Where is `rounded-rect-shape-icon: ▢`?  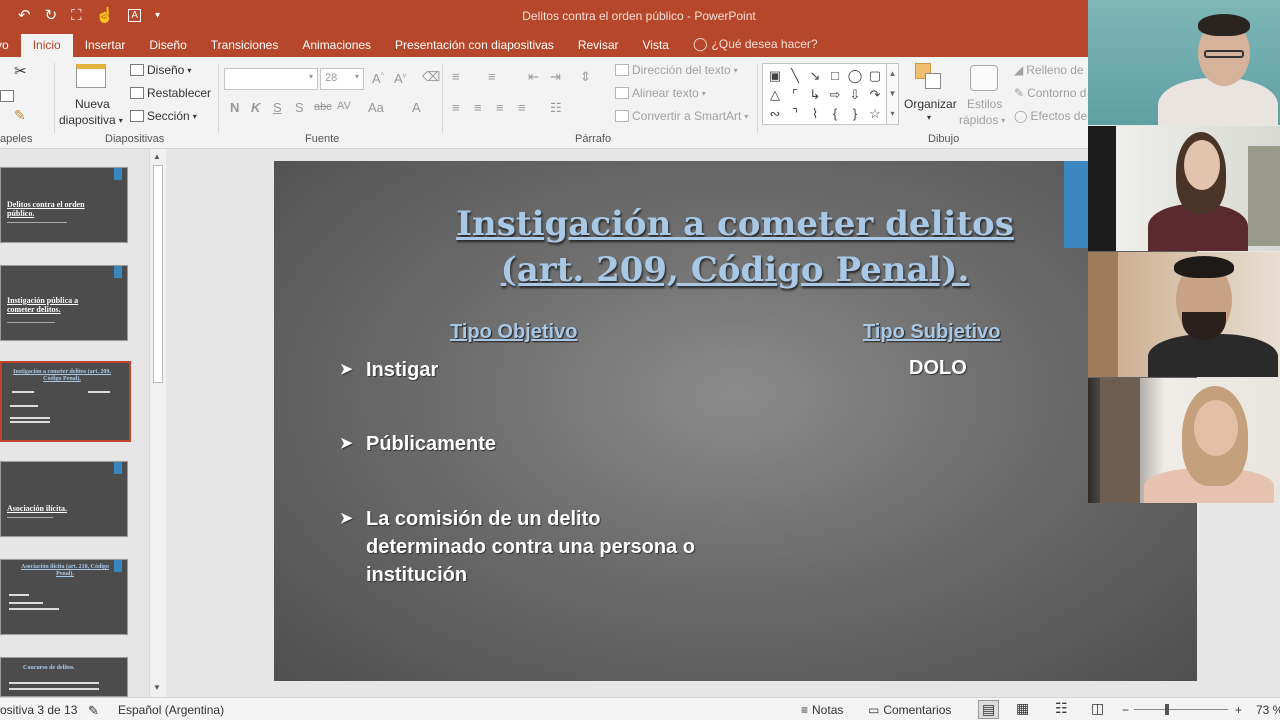 rounded-rect-shape-icon: ▢ is located at coordinates (875, 75).